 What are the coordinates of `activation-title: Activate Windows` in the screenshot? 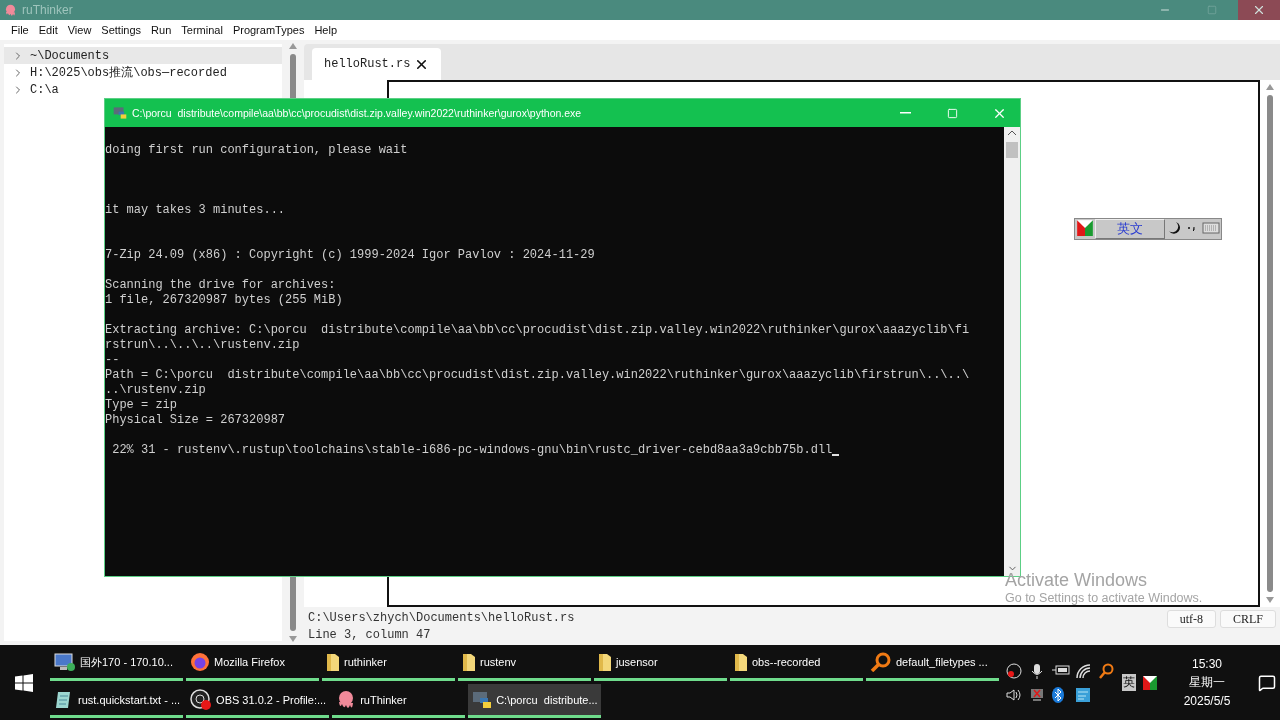 It's located at (1077, 580).